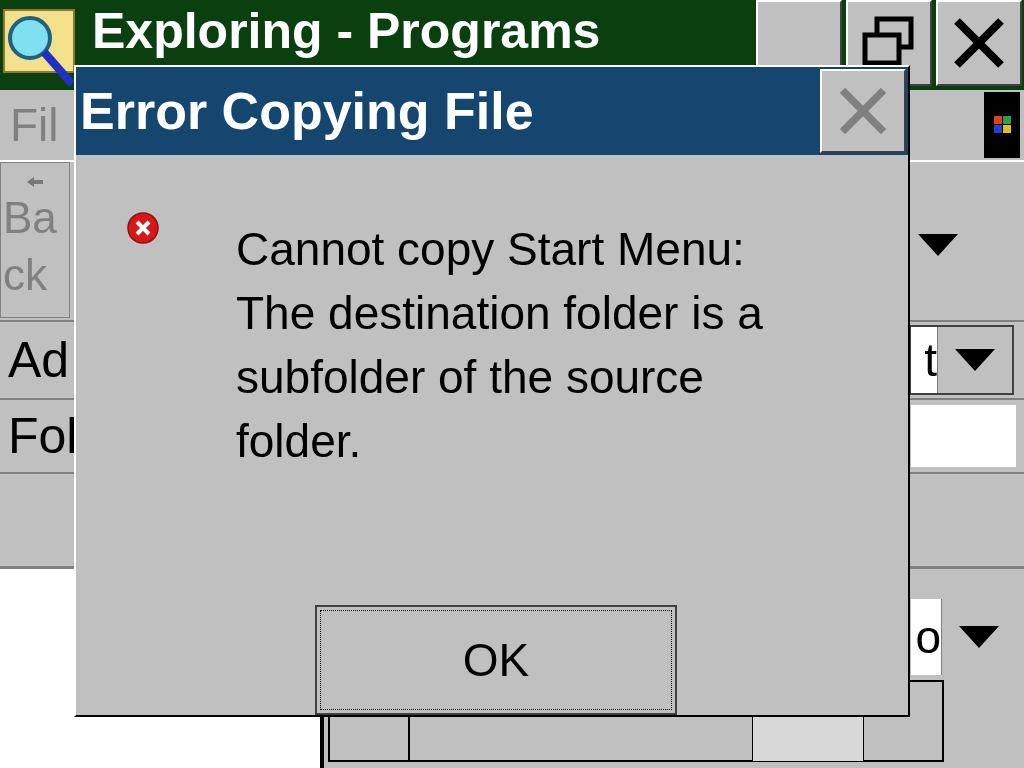  What do you see at coordinates (346, 31) in the screenshot?
I see `window-title: Exploring - Programs` at bounding box center [346, 31].